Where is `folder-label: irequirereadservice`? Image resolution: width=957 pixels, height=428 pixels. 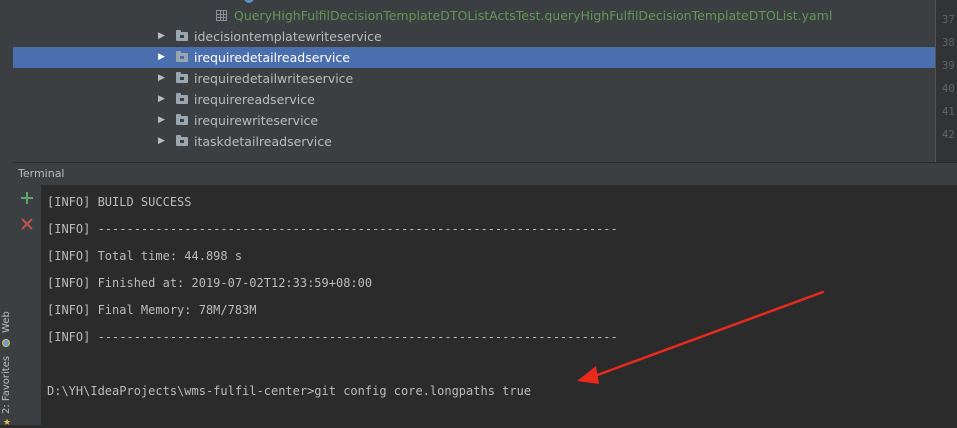 folder-label: irequirereadservice is located at coordinates (254, 99).